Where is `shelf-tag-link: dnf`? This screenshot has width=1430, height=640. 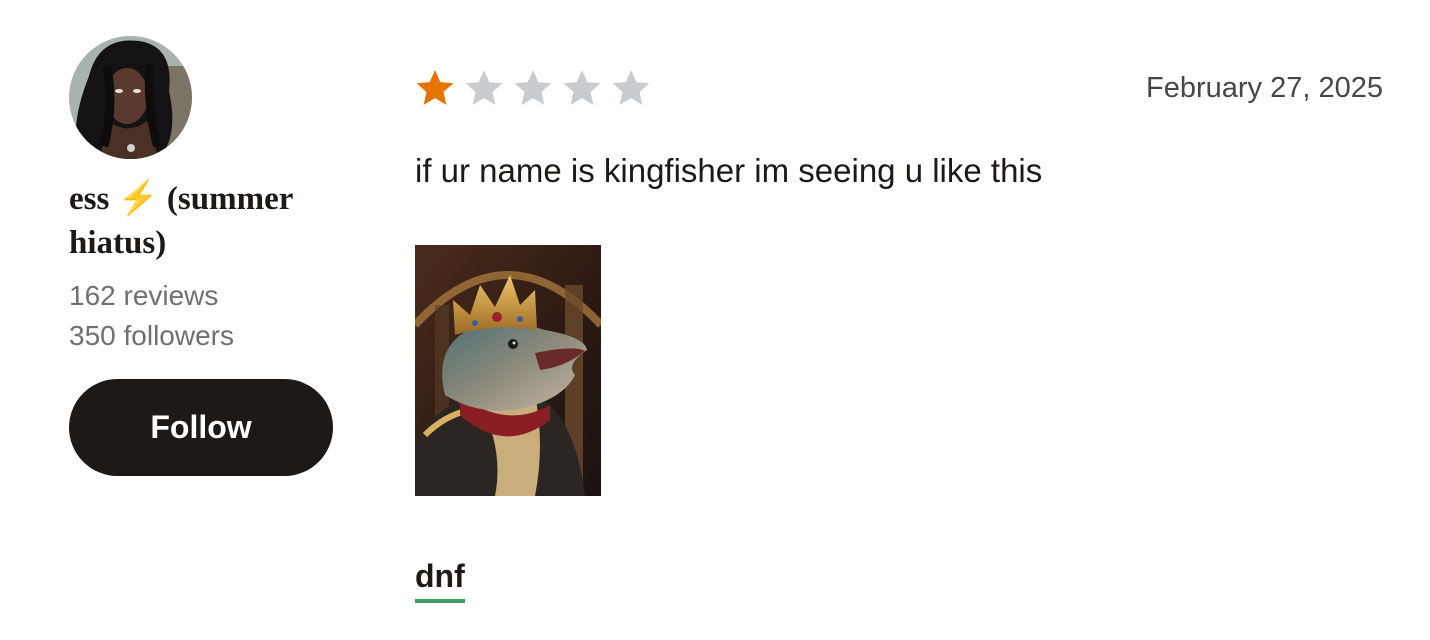
shelf-tag-link: dnf is located at coordinates (440, 579).